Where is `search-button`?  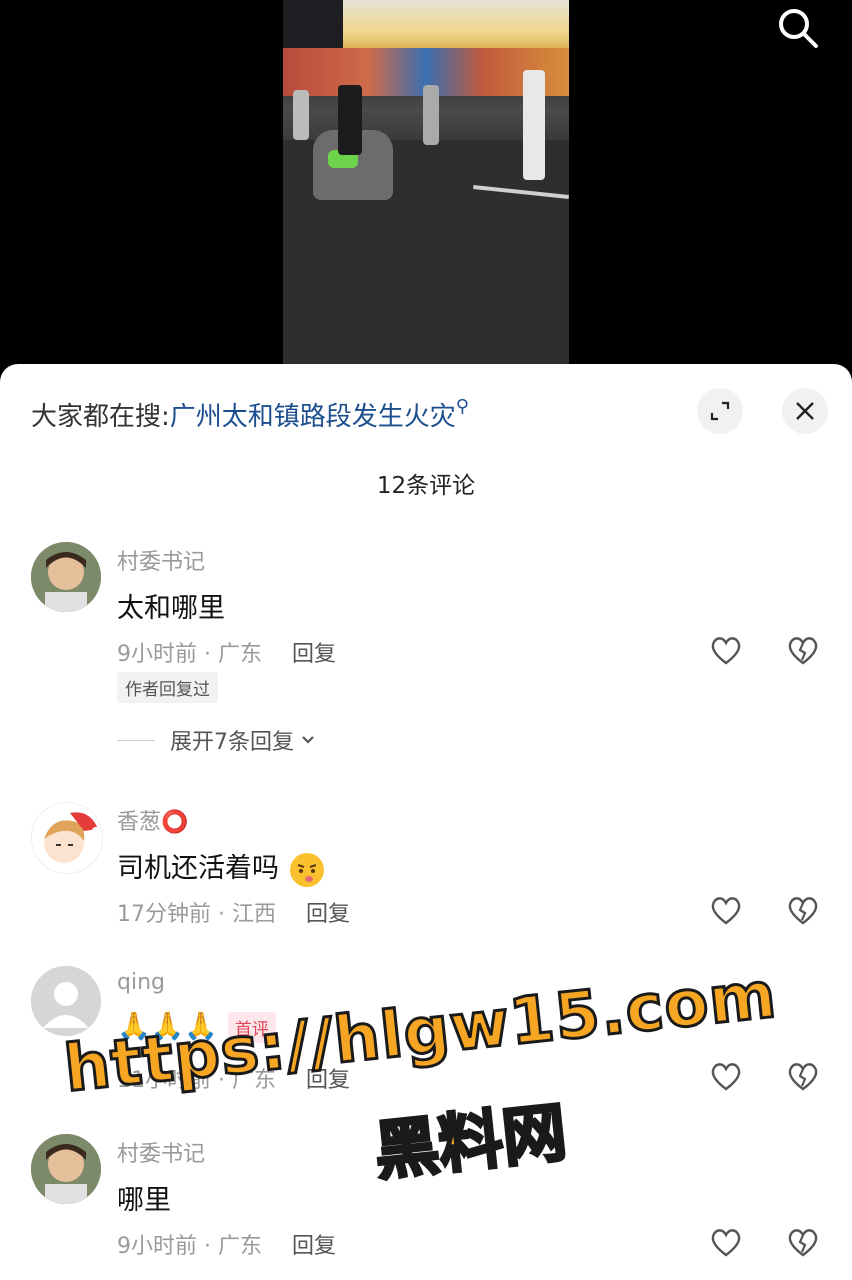
search-button is located at coordinates (798, 28).